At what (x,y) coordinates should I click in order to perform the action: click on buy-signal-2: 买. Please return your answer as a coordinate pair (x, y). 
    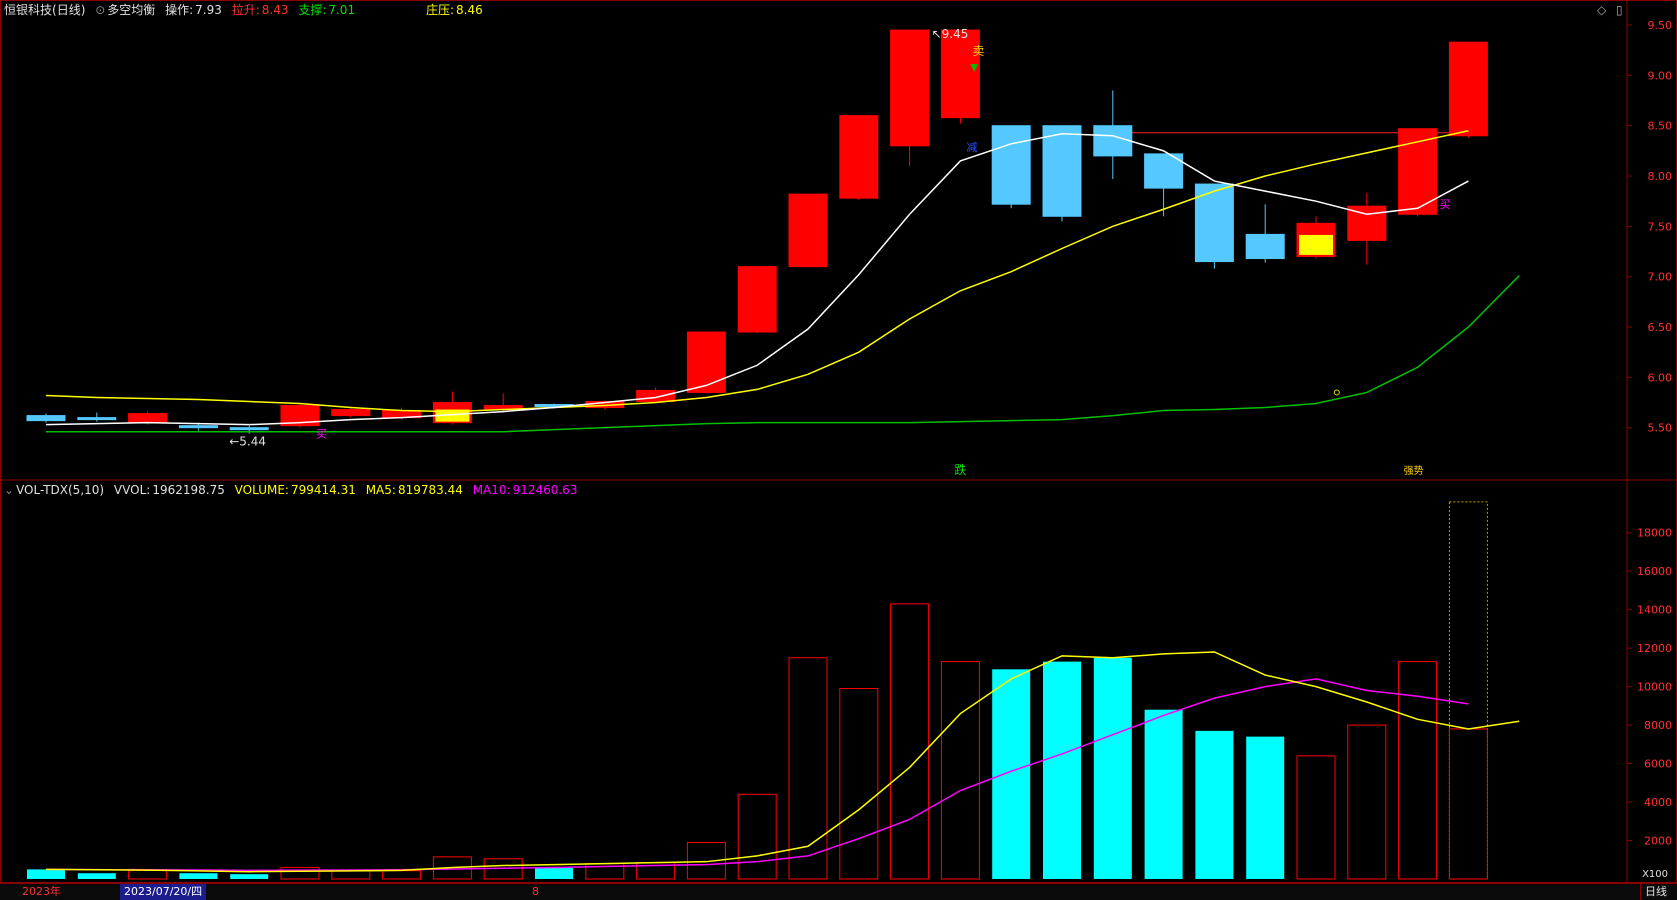
    Looking at the image, I should click on (1445, 204).